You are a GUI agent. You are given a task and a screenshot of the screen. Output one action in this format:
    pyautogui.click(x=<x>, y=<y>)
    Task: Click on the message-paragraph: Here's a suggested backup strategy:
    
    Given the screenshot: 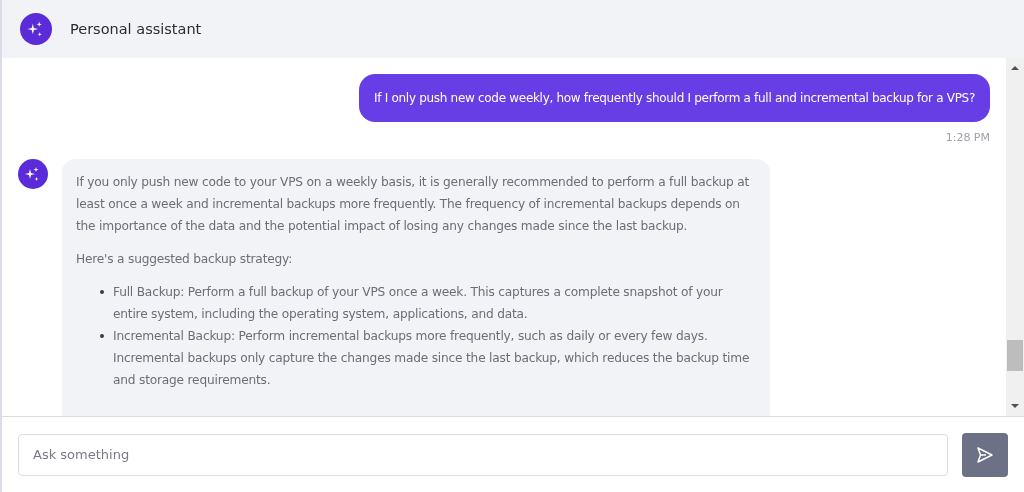 What is the action you would take?
    pyautogui.click(x=185, y=259)
    